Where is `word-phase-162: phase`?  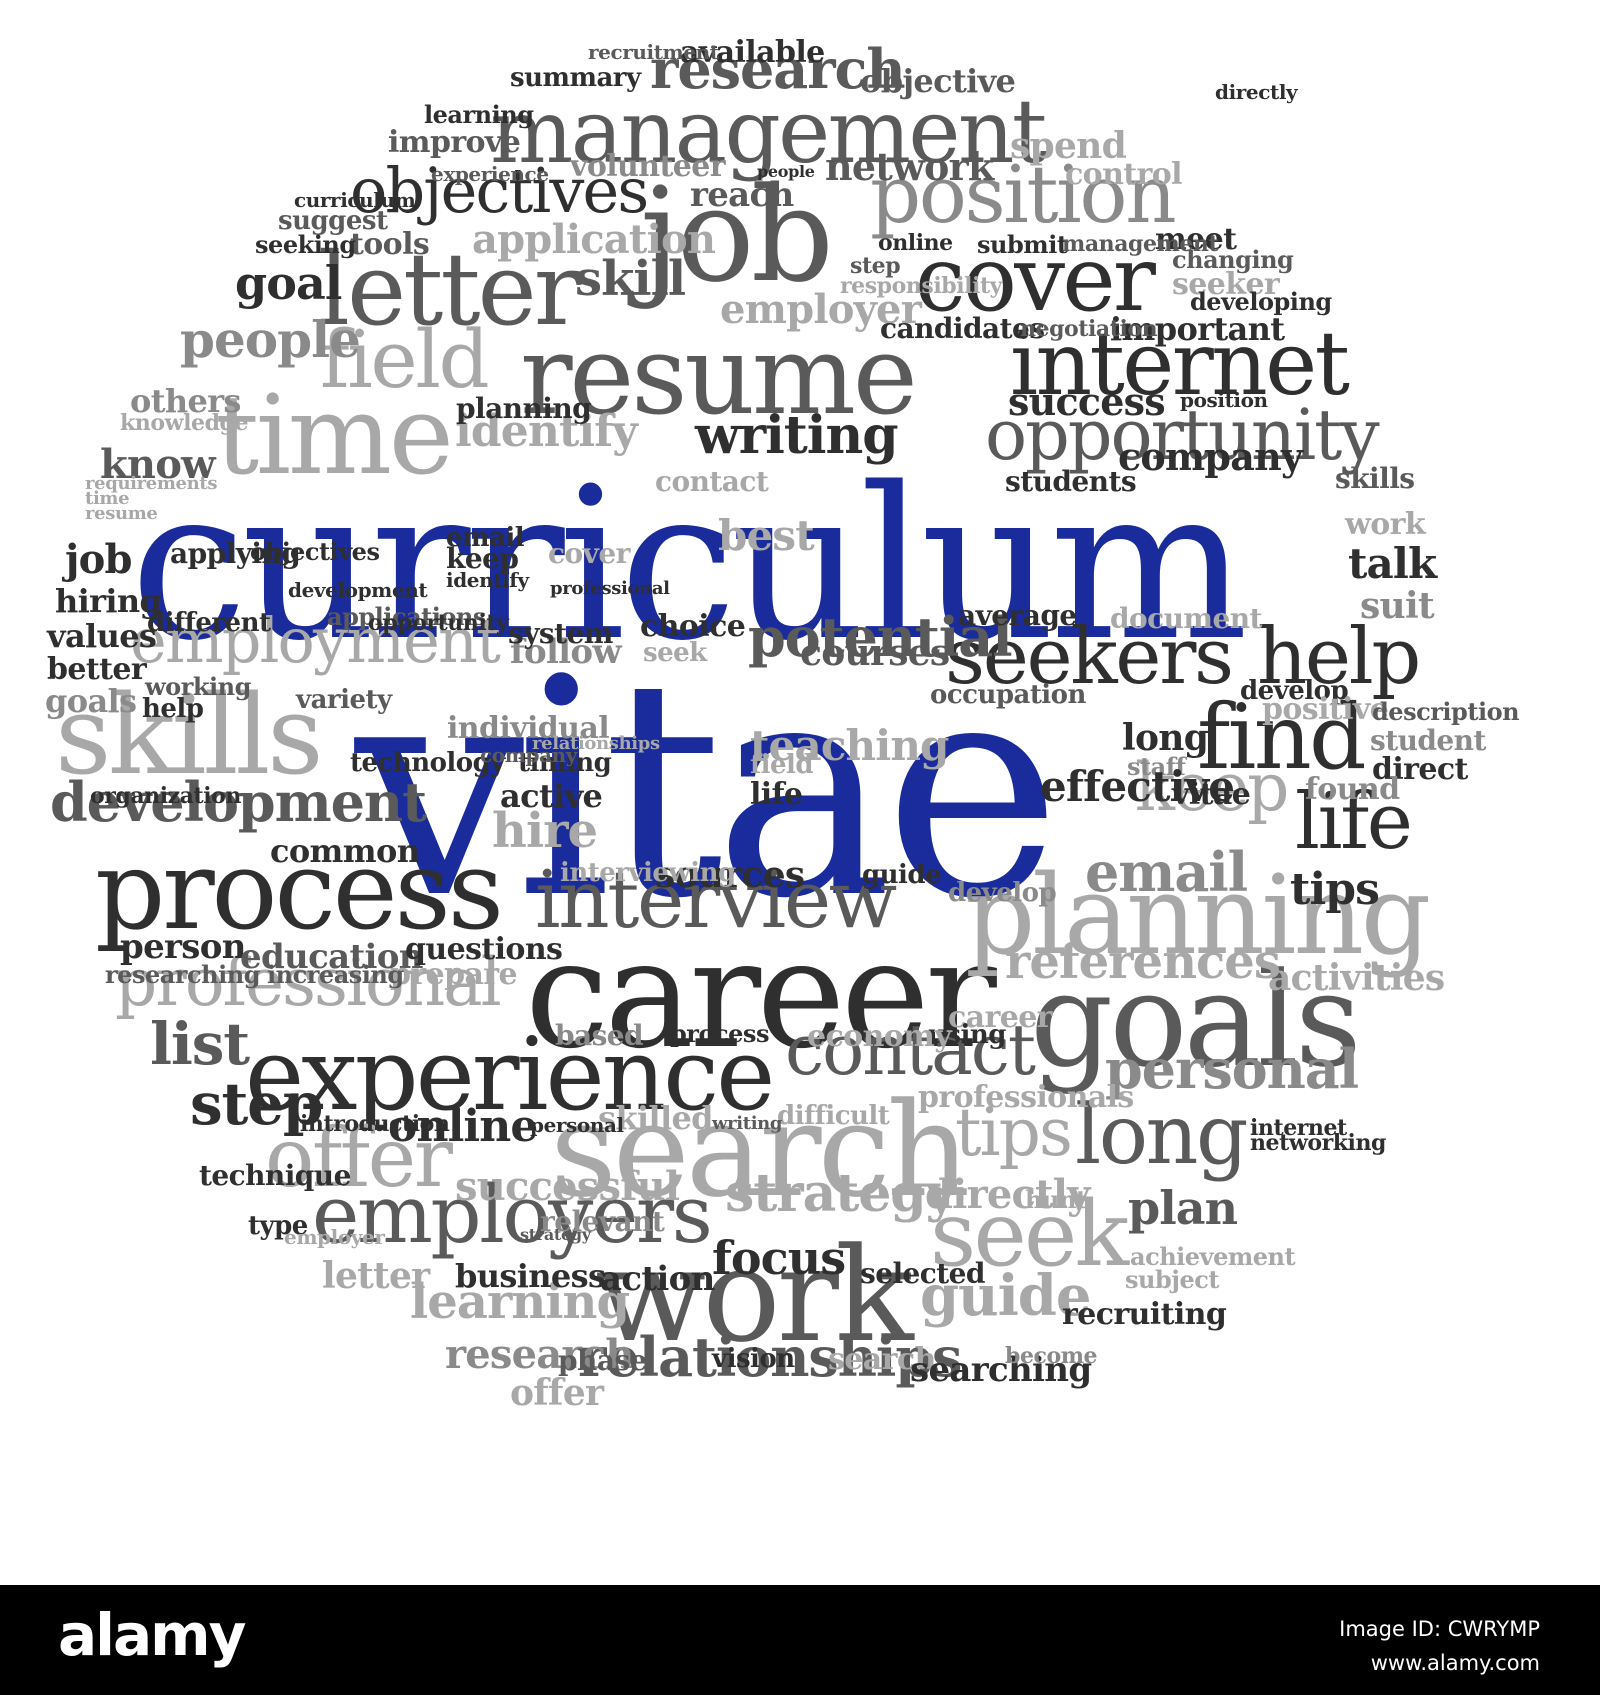 word-phase-162: phase is located at coordinates (602, 1360).